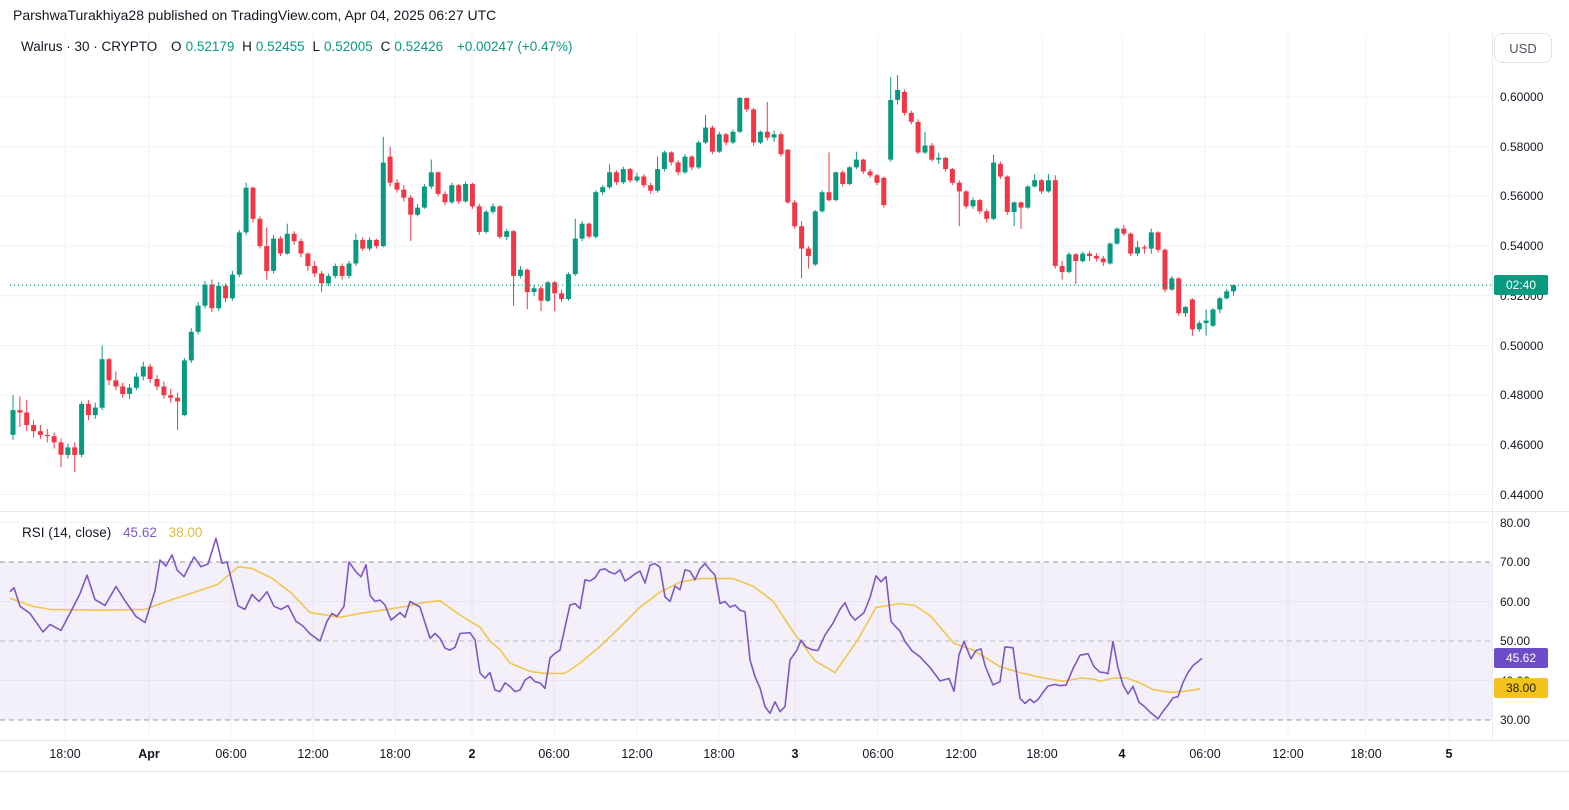  What do you see at coordinates (385, 46) in the screenshot?
I see `close-label: C` at bounding box center [385, 46].